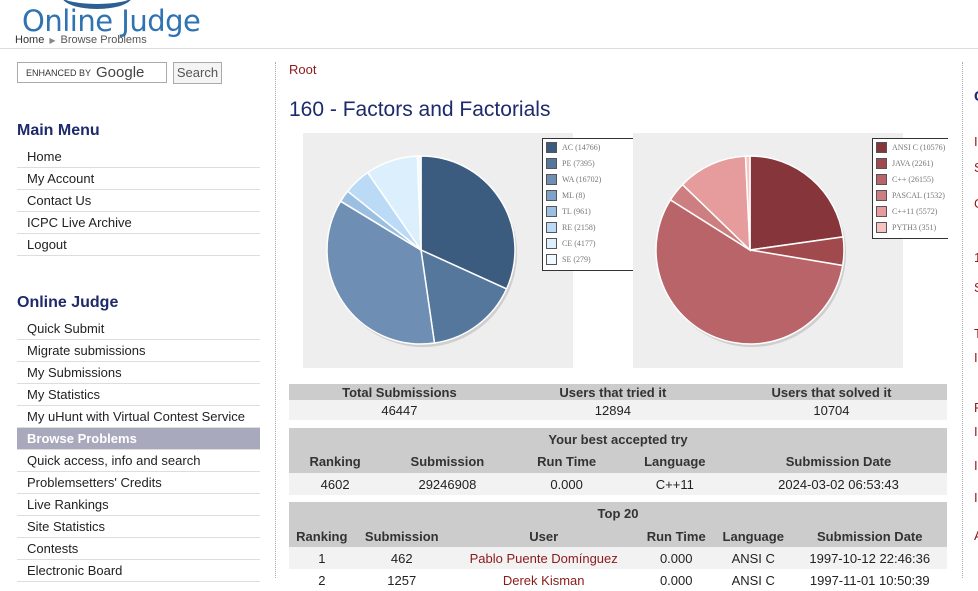  What do you see at coordinates (138, 505) in the screenshot?
I see `sidebar-item-live-rankings: Live Rankings` at bounding box center [138, 505].